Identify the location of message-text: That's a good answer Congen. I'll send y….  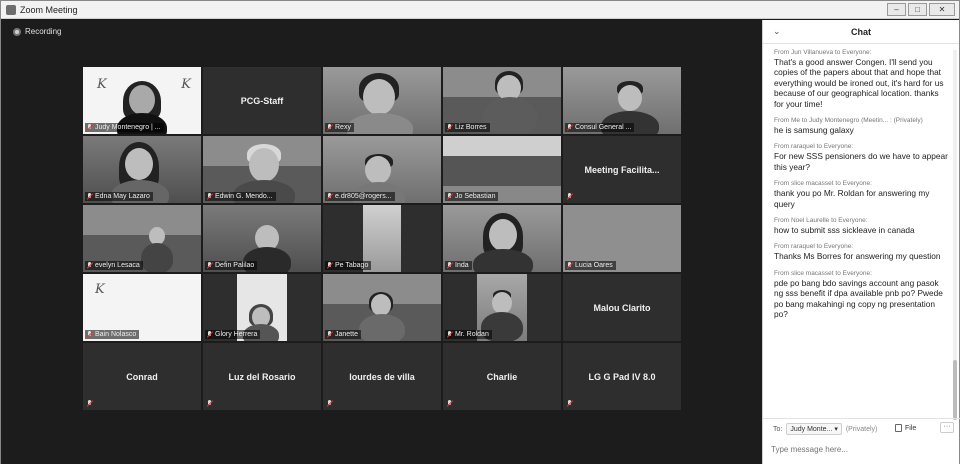
(859, 83).